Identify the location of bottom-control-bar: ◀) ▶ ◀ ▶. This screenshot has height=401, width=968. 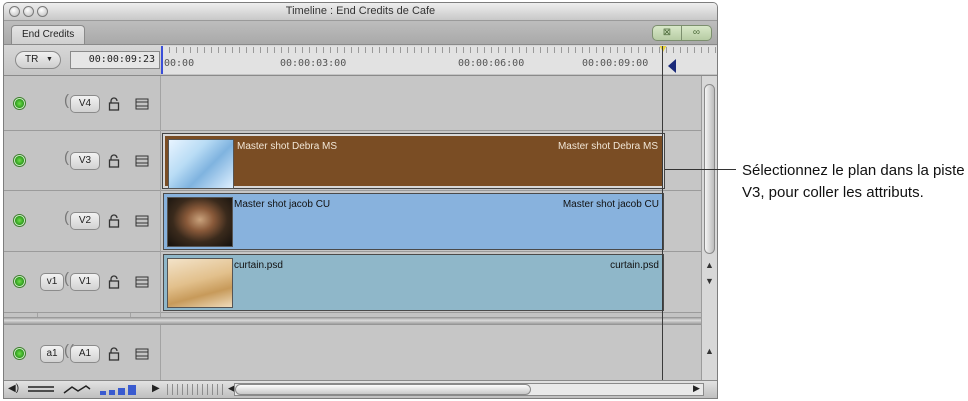
(360, 389).